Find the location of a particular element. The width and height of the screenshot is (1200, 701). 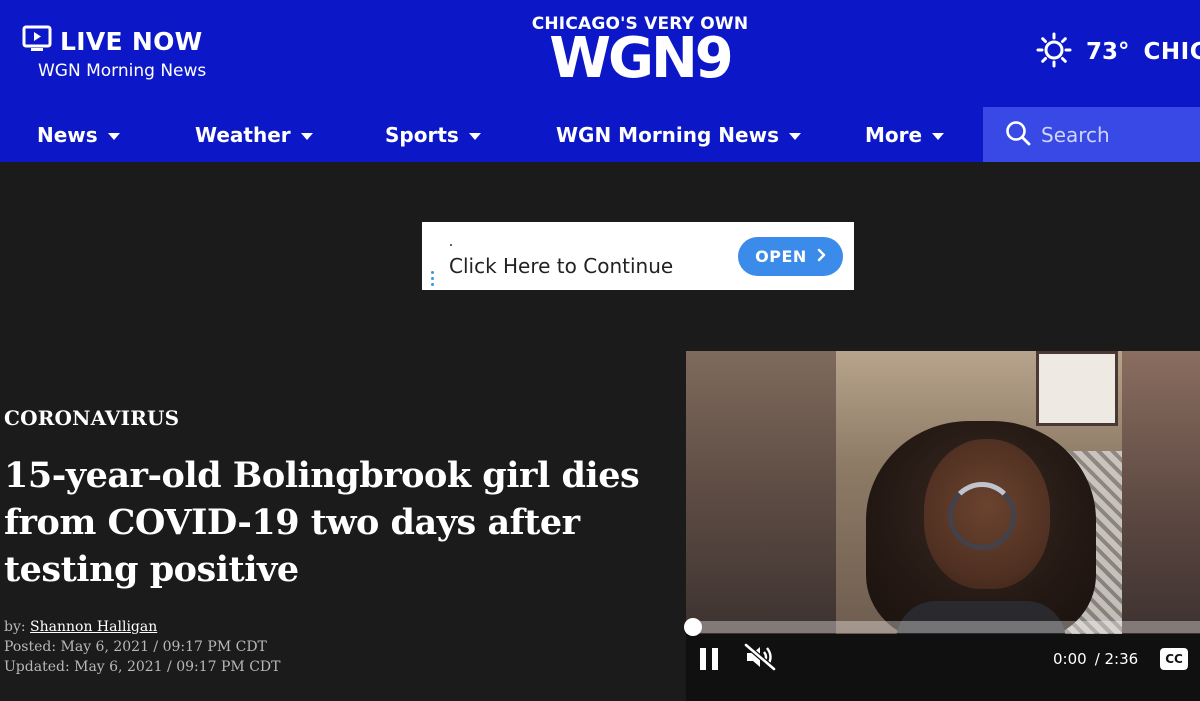

search-box: Search is located at coordinates (1091, 134).